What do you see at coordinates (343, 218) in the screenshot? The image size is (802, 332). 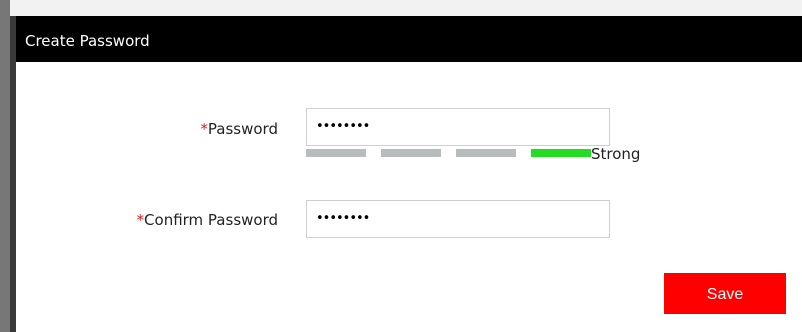 I see `confirm-password-value: ••••••••` at bounding box center [343, 218].